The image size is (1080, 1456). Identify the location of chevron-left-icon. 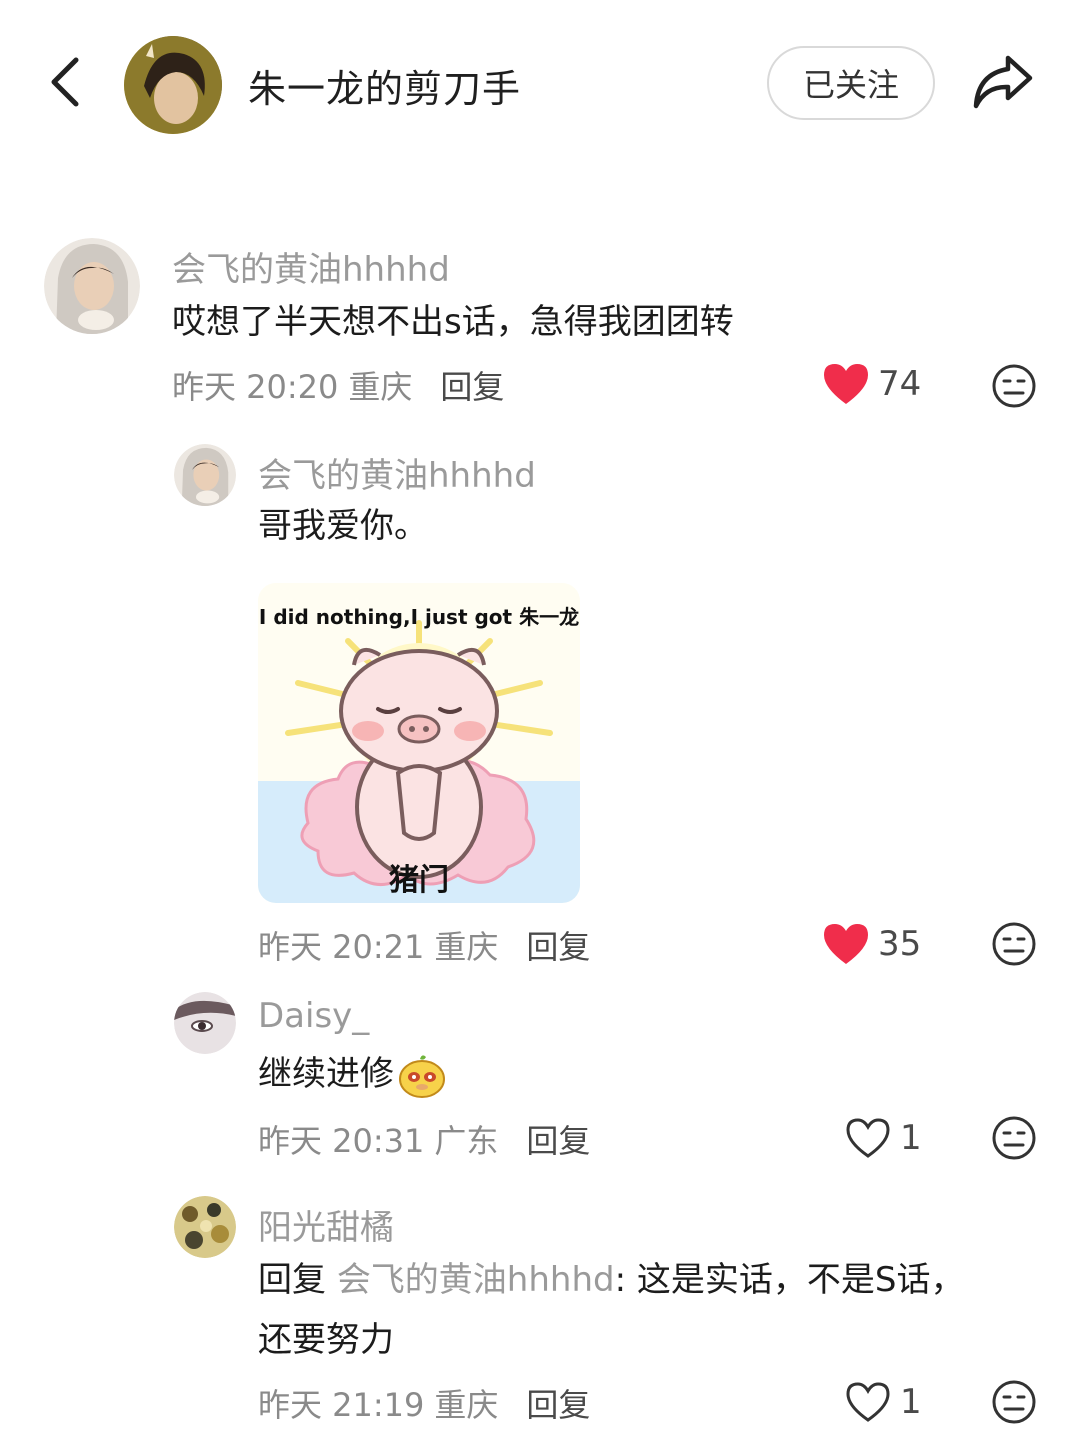
(65, 82).